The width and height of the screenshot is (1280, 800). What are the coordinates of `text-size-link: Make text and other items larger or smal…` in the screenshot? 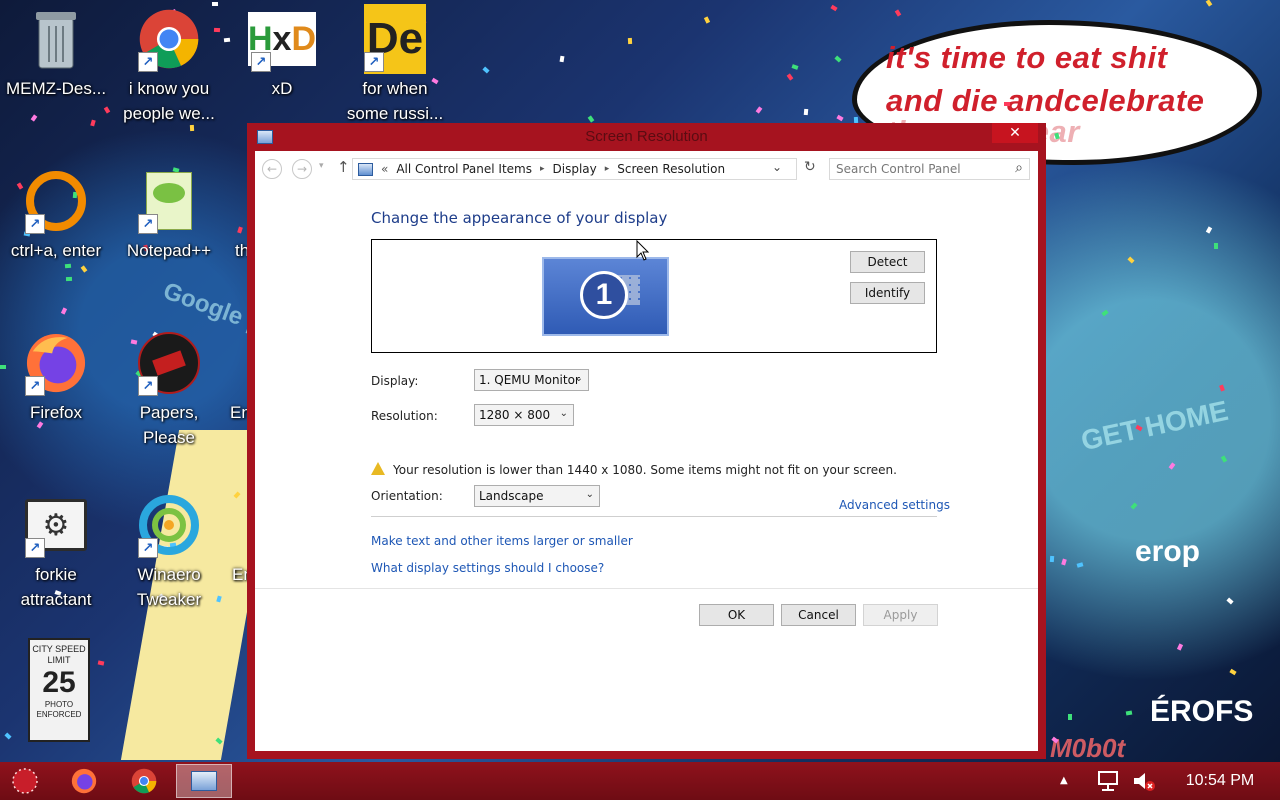 It's located at (502, 541).